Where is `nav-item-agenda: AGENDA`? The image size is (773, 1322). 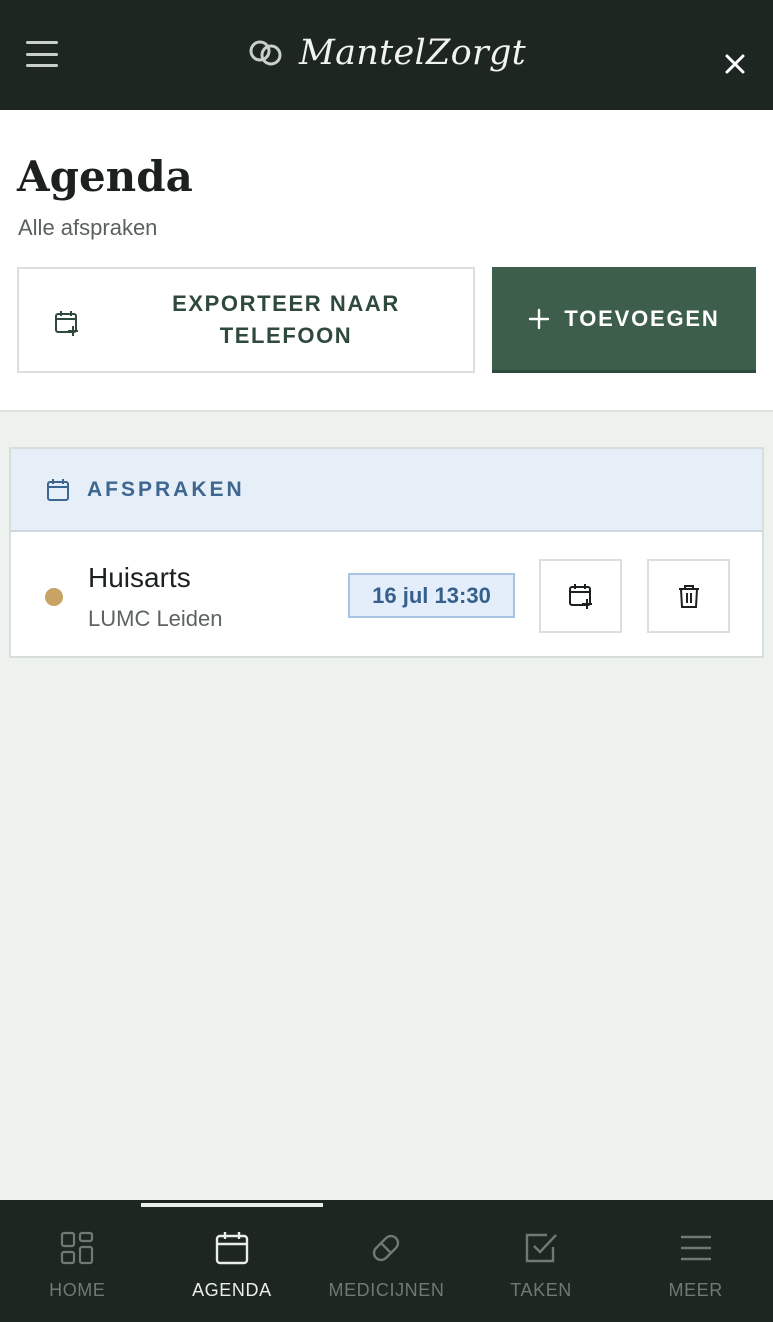
nav-item-agenda: AGENDA is located at coordinates (232, 1261).